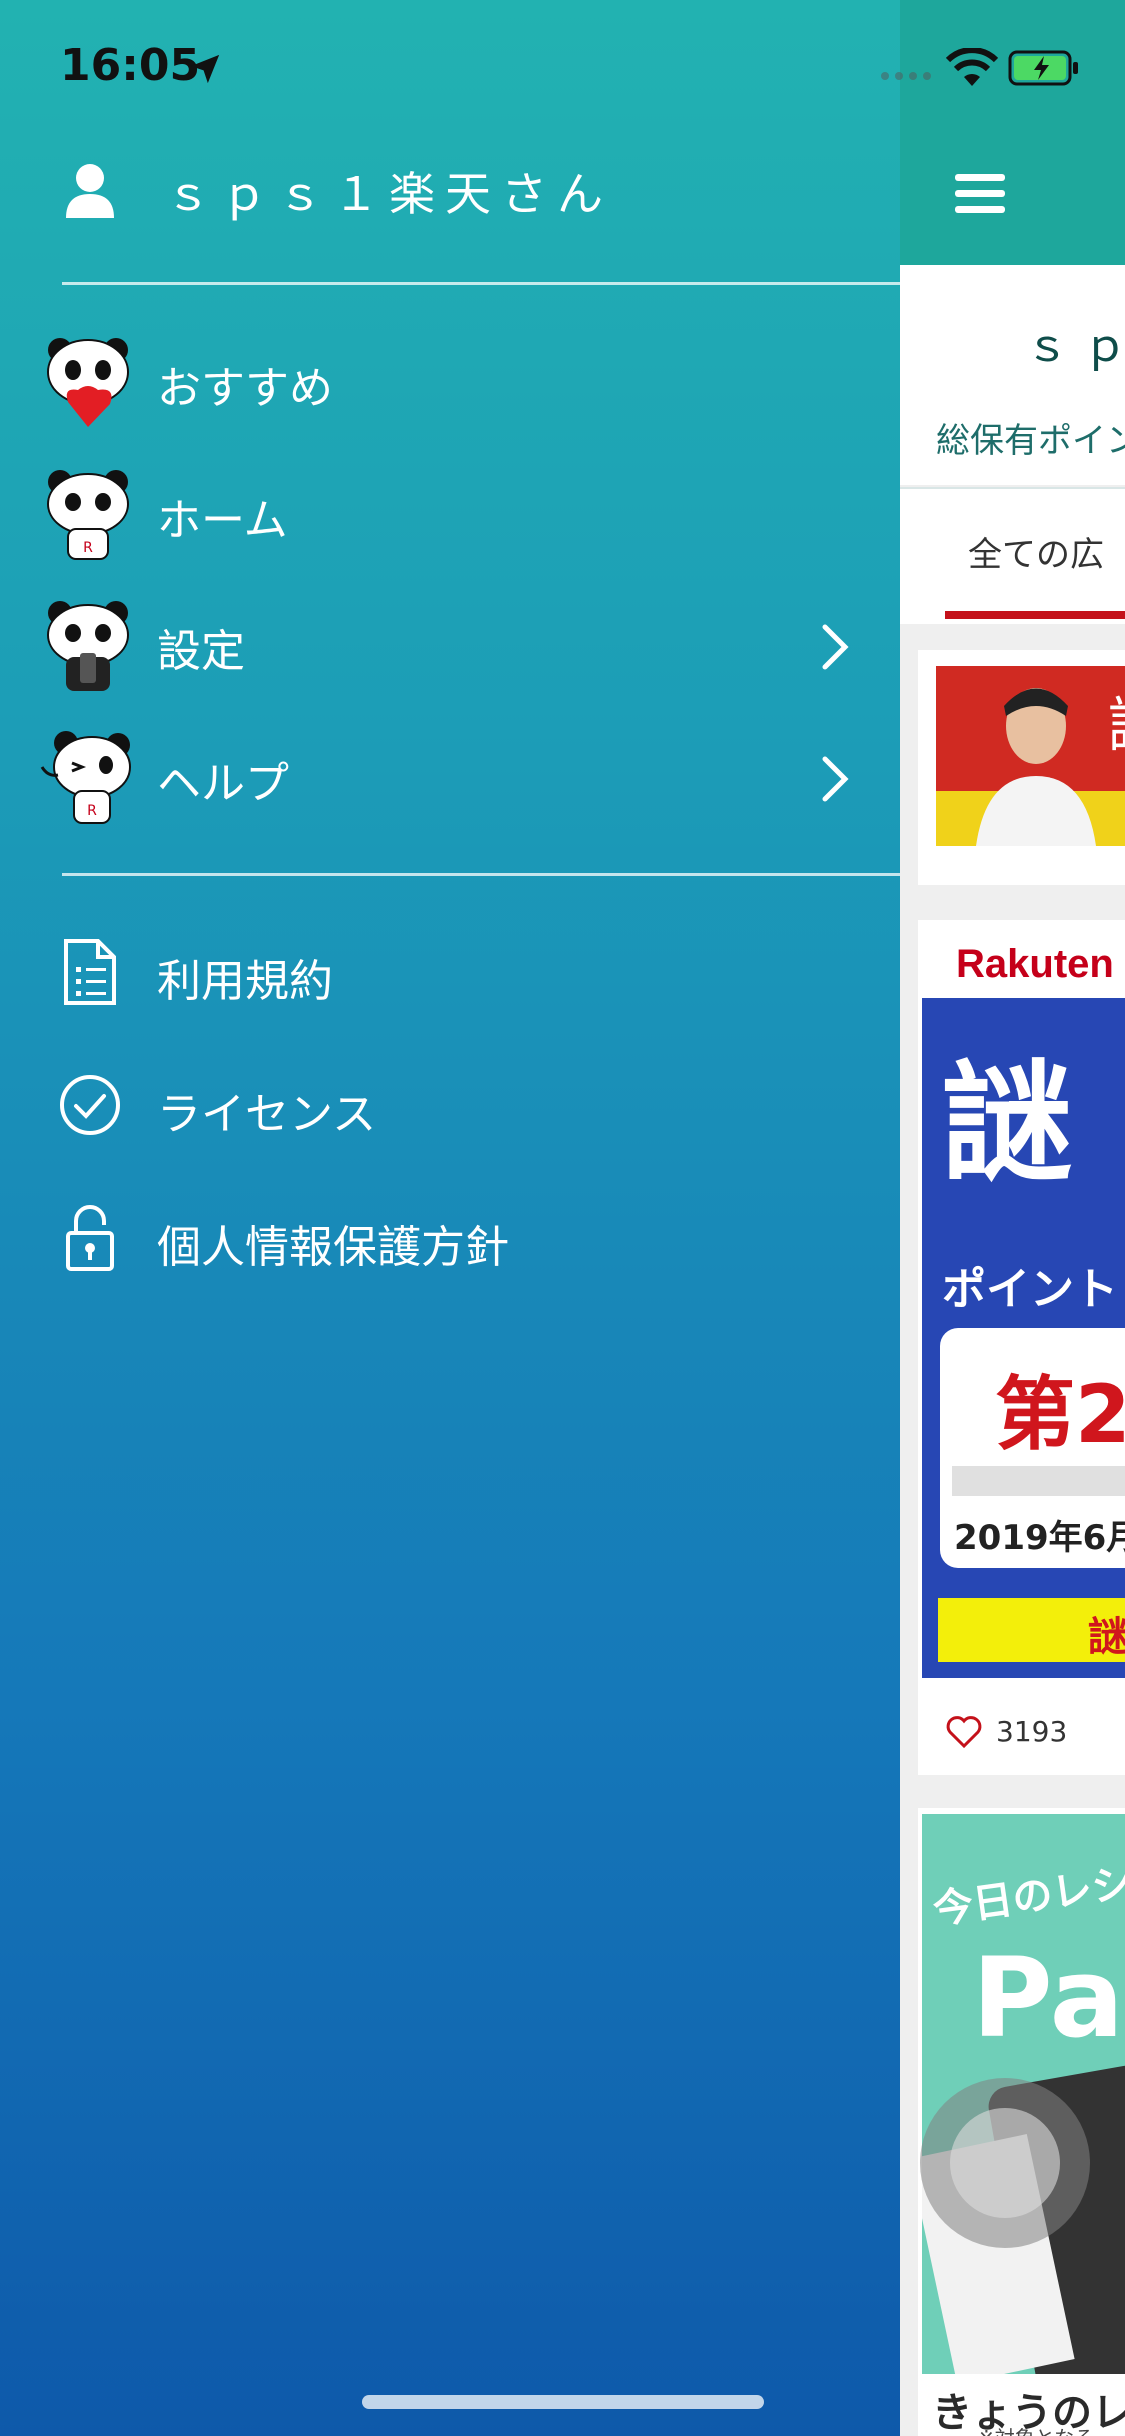 This screenshot has height=2436, width=1125. I want to click on menu-label: おすすめ, so click(245, 388).